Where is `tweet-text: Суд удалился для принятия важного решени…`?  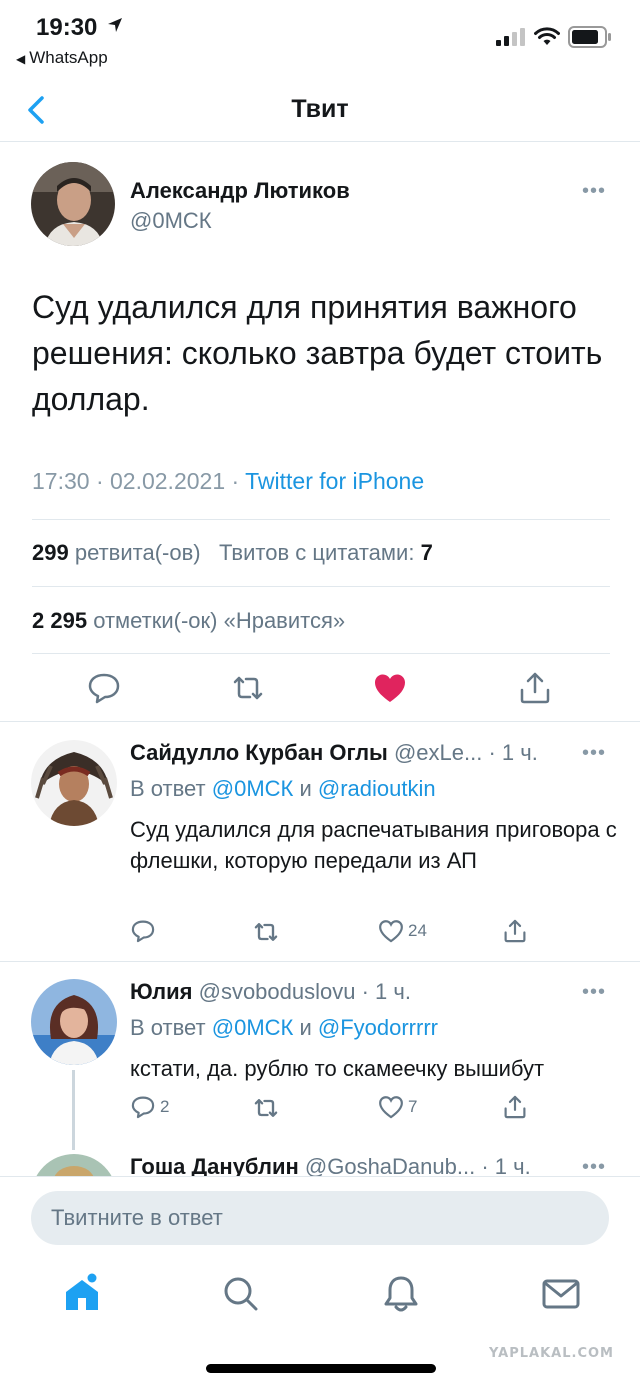
tweet-text: Суд удалился для принятия важного решени… is located at coordinates (317, 353).